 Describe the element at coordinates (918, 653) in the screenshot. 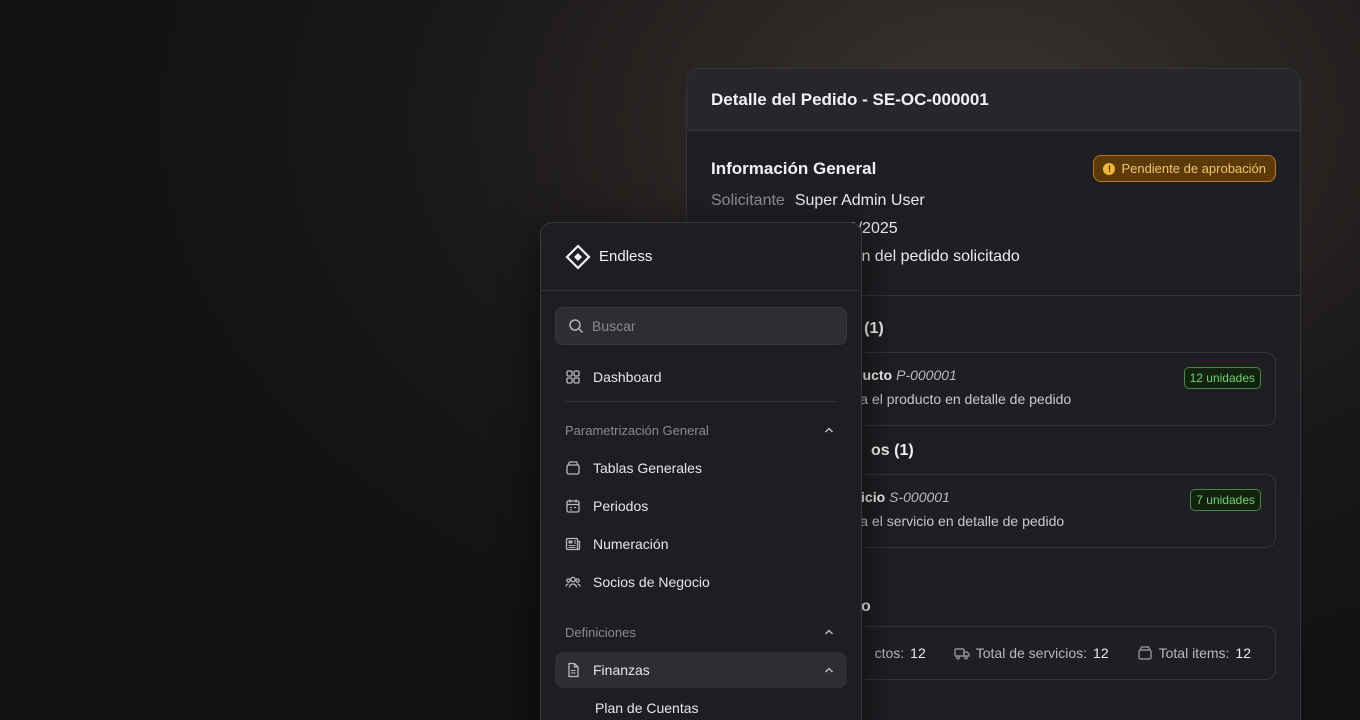

I see `summary-products-value: 12` at that location.